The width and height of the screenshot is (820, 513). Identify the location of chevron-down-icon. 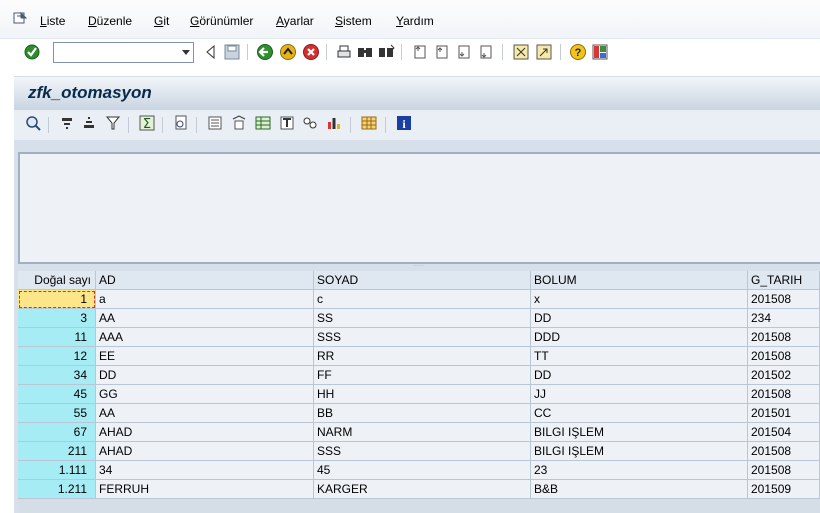
(186, 52).